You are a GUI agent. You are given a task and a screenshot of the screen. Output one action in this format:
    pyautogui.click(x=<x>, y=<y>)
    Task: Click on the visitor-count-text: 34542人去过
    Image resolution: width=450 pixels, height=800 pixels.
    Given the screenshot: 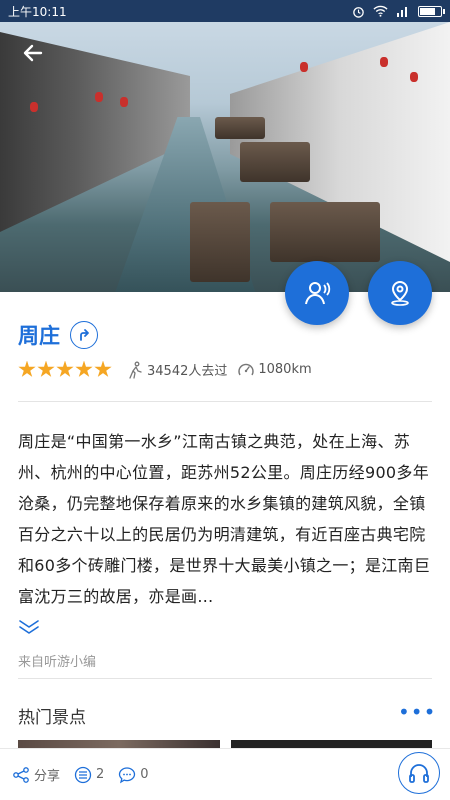 What is the action you would take?
    pyautogui.click(x=187, y=371)
    